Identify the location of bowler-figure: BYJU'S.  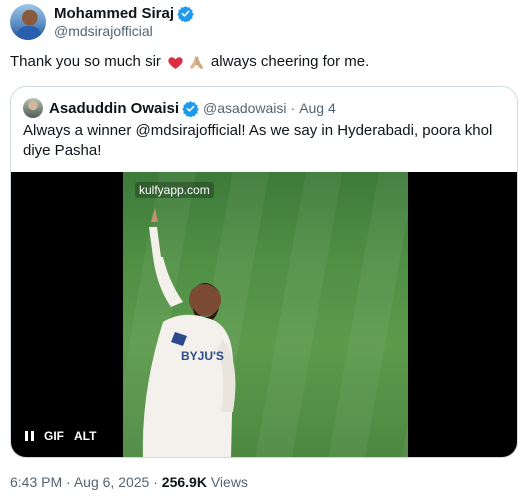
(189, 332).